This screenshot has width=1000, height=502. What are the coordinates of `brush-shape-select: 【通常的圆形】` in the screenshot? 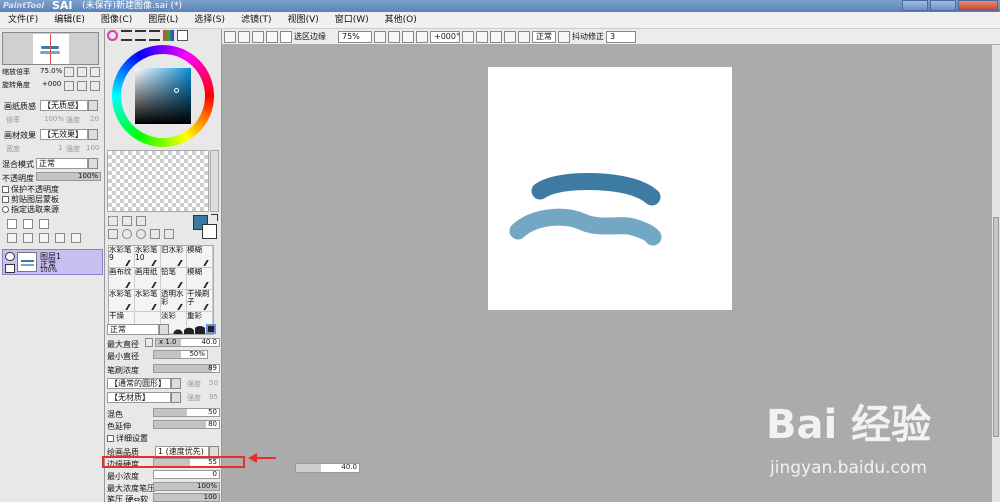 It's located at (144, 383).